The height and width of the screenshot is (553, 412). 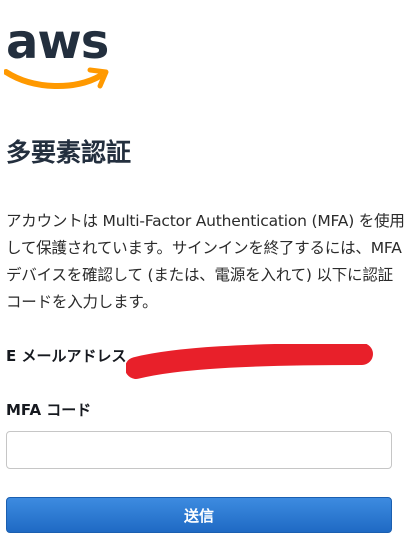 What do you see at coordinates (49, 410) in the screenshot?
I see `mfa-code-label: MFA コード` at bounding box center [49, 410].